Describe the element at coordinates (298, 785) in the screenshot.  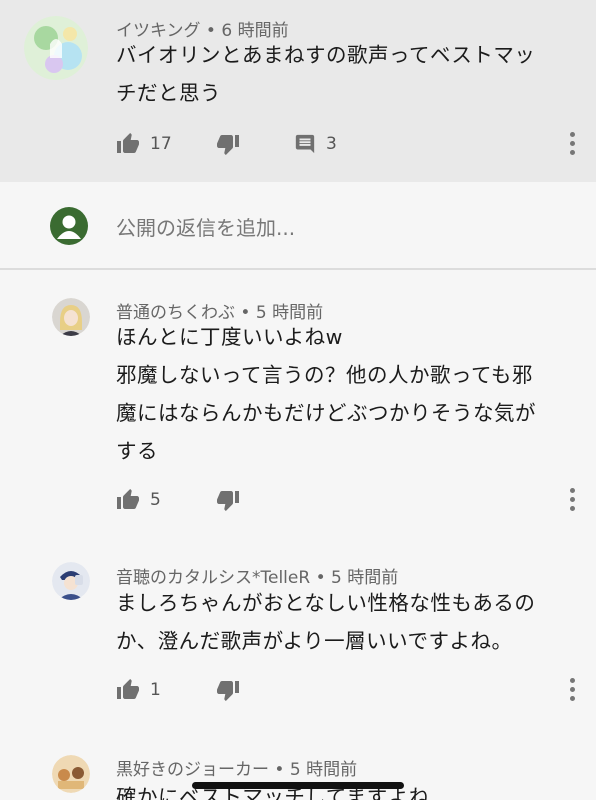
I see `home-indicator` at that location.